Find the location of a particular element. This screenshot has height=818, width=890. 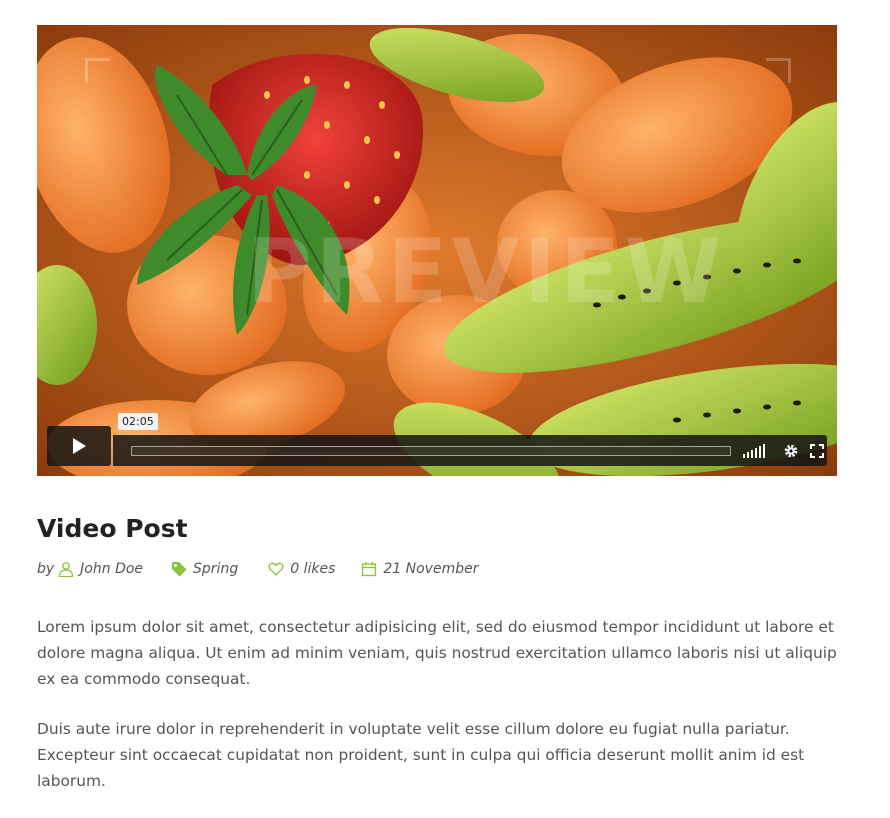

tag-name: Spring is located at coordinates (216, 569).